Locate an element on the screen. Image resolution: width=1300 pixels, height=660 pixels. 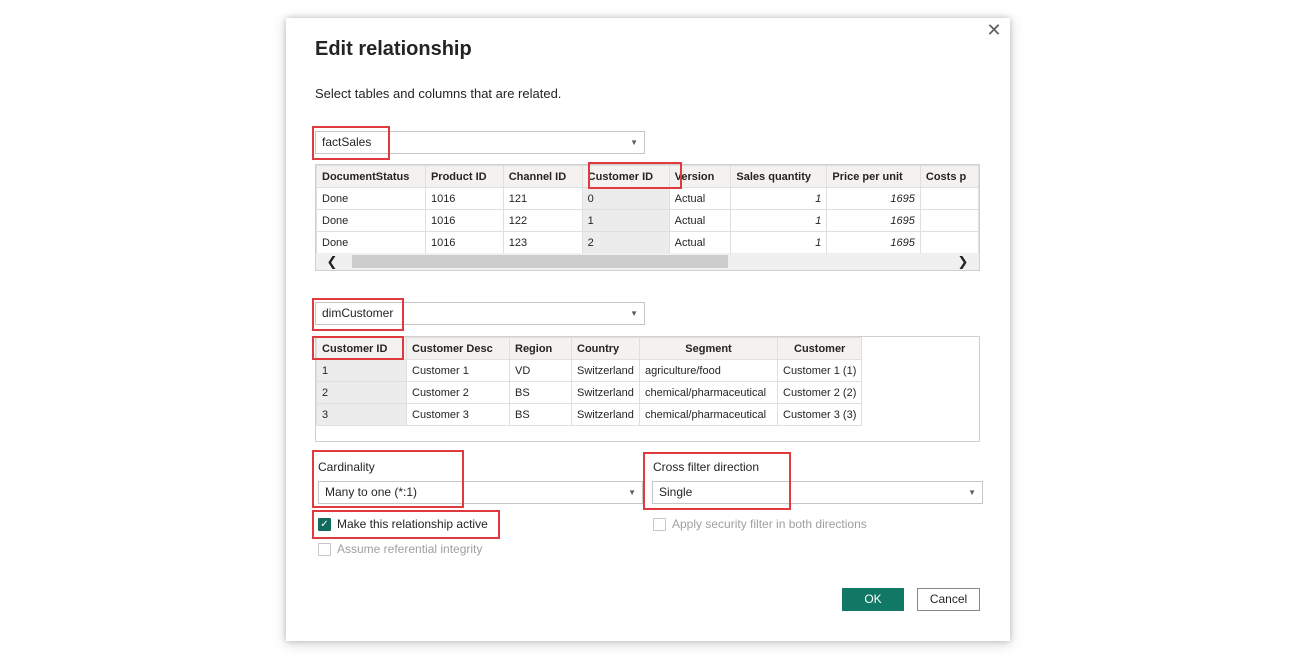
column-header: Version is located at coordinates (700, 176).